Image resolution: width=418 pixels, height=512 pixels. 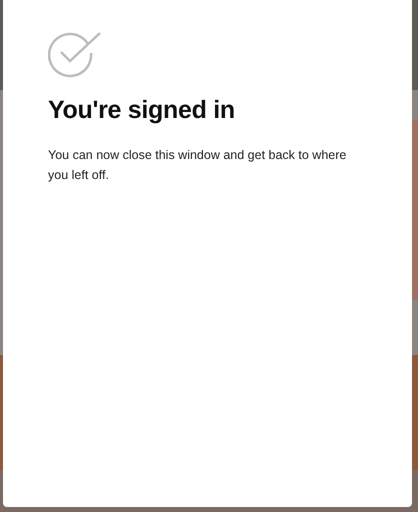 What do you see at coordinates (75, 55) in the screenshot?
I see `checkmark-circle-icon` at bounding box center [75, 55].